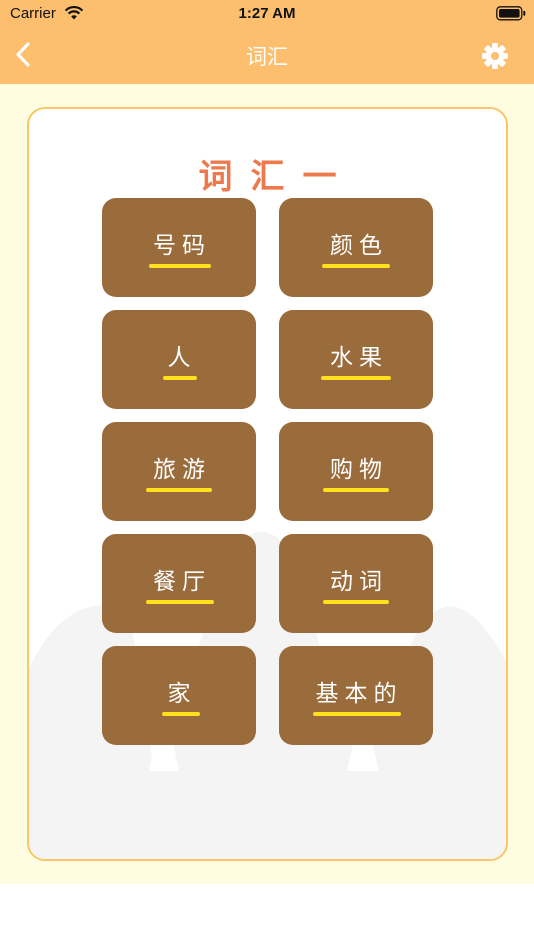 The height and width of the screenshot is (950, 534). I want to click on status-time: 1:27 AM, so click(267, 13).